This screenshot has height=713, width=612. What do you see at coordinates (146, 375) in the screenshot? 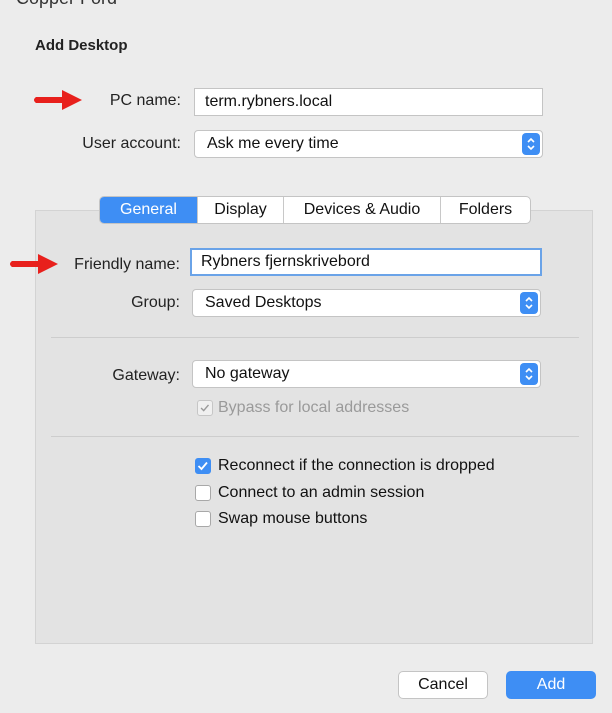
I see `gateway-label: Gateway:` at bounding box center [146, 375].